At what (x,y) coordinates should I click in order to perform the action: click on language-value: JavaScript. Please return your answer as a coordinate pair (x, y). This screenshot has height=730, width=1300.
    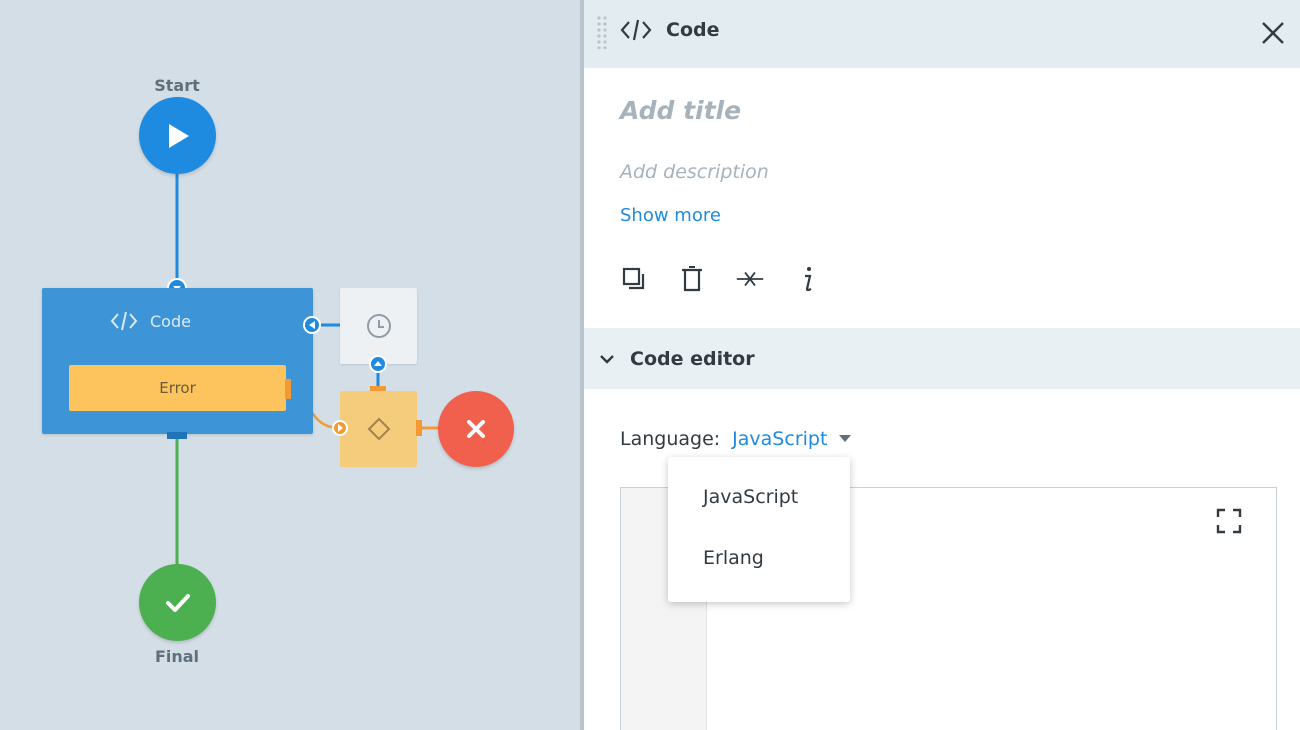
    Looking at the image, I should click on (780, 439).